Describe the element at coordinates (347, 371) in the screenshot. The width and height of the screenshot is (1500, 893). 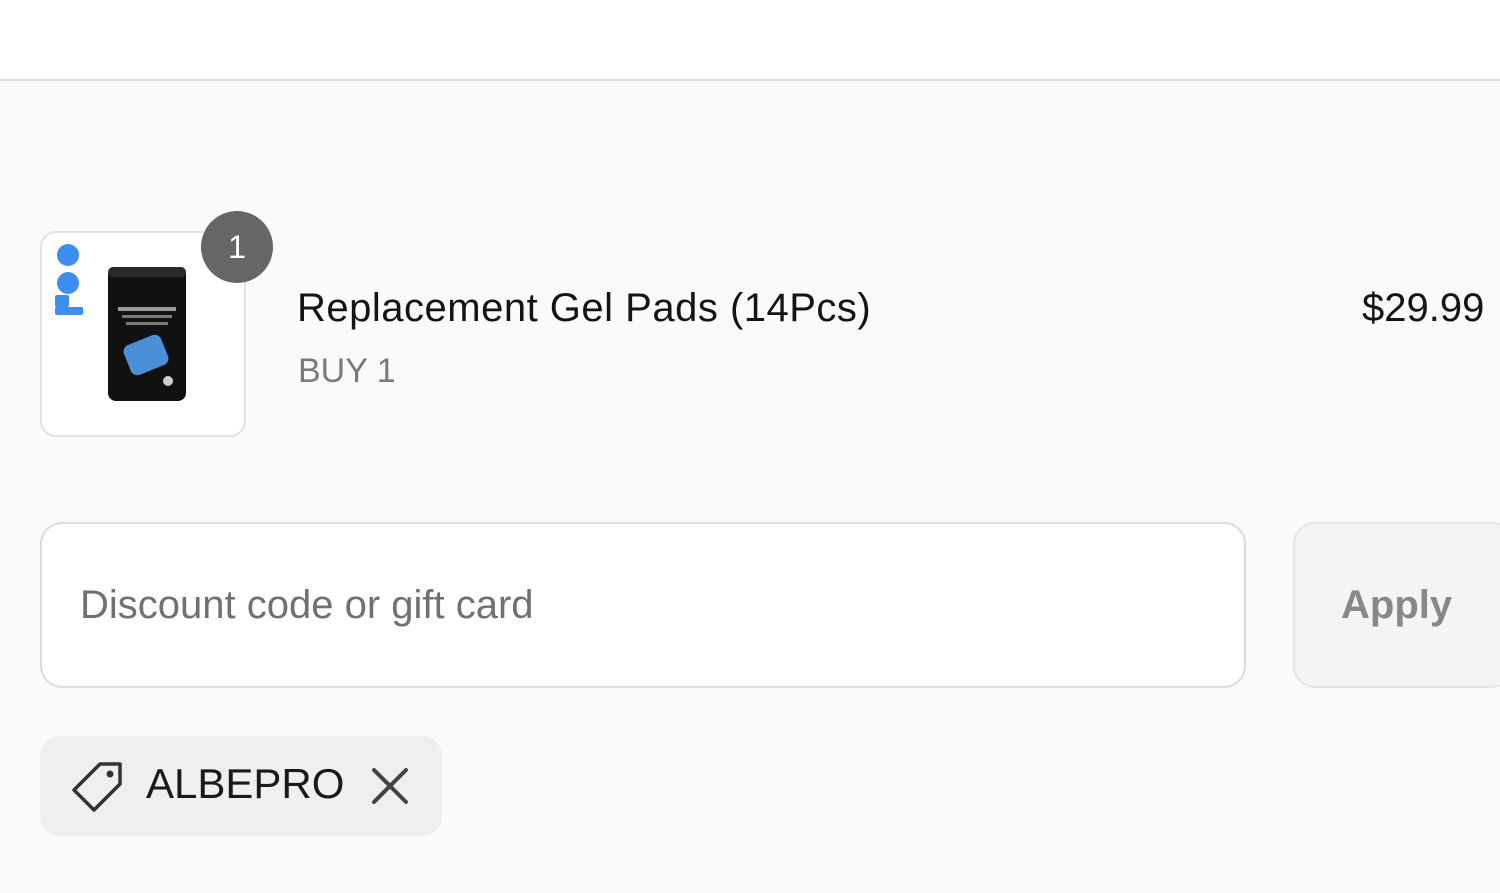
I see `product-variant: BUY 1` at that location.